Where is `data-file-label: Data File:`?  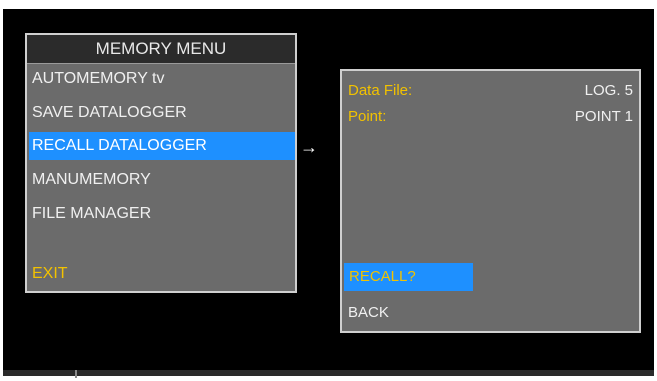 data-file-label: Data File: is located at coordinates (380, 90).